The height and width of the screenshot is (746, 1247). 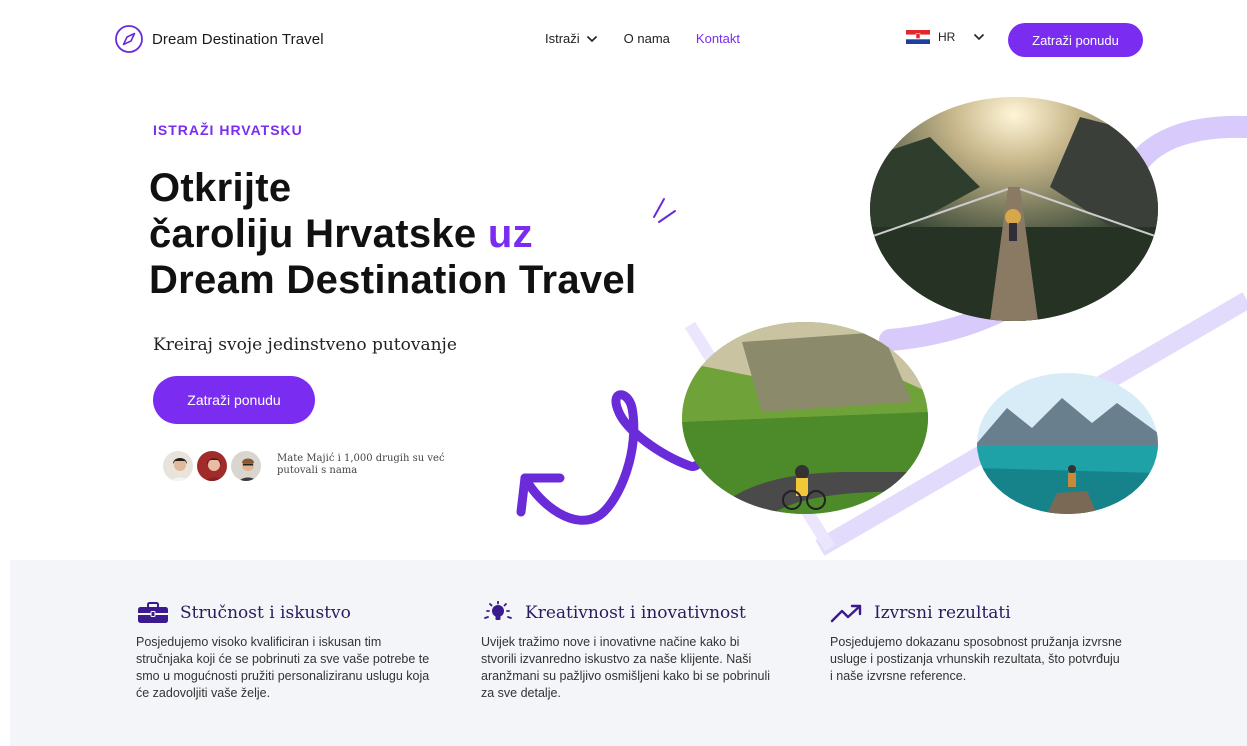 I want to click on feature-title: Stručnost i iskustvo, so click(x=265, y=613).